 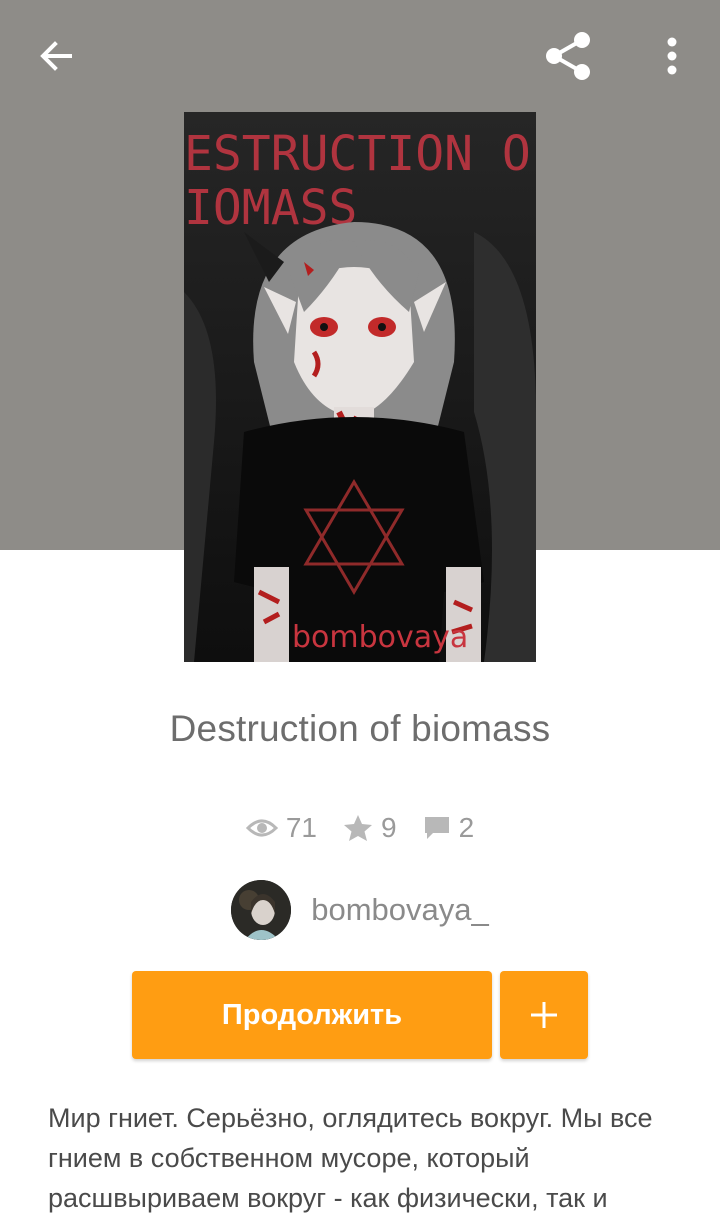 I want to click on cover-signature: bombovaya, so click(x=380, y=637).